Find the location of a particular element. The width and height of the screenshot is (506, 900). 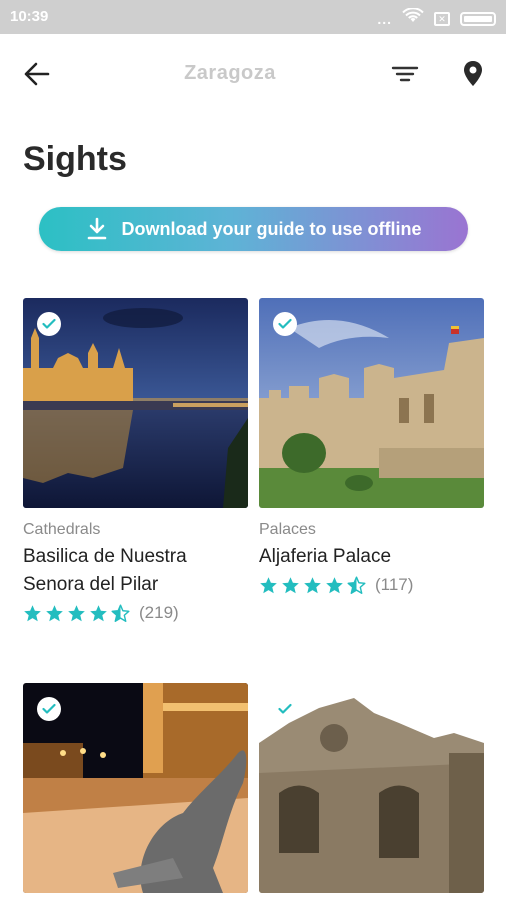

map-button is located at coordinates (473, 74).